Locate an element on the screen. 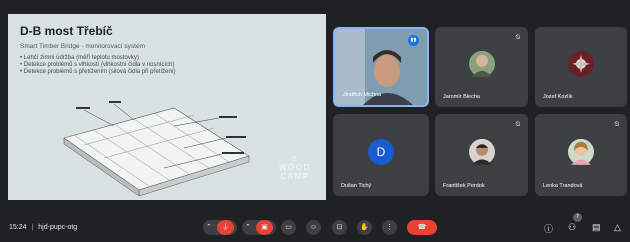 Image resolution: width=630 pixels, height=242 pixels. bridge-drawing is located at coordinates (156, 148).